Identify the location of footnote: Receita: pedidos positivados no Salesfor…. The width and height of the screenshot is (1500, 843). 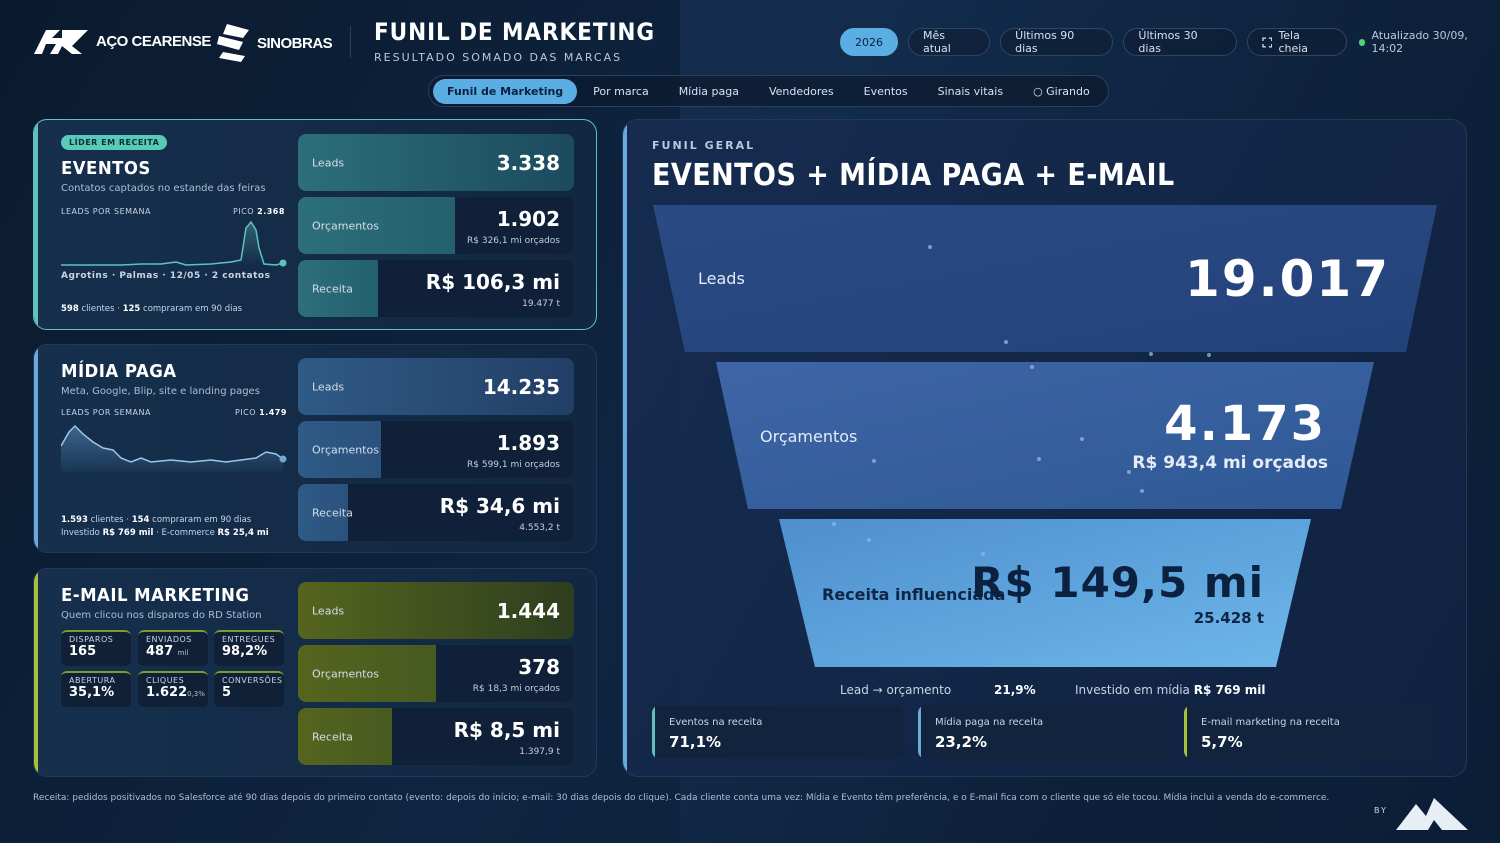
(681, 798).